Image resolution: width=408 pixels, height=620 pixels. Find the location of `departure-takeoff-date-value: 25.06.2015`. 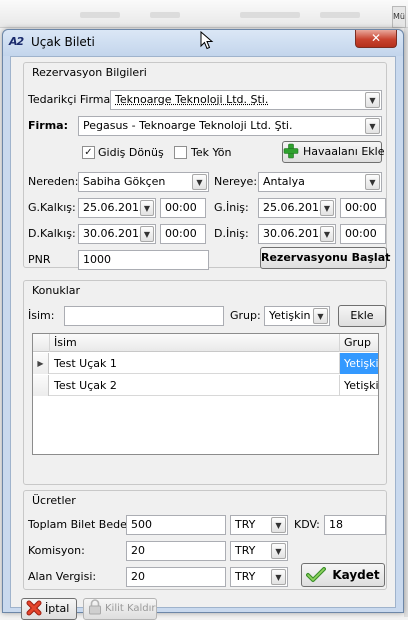

departure-takeoff-date-value: 25.06.2015 is located at coordinates (114, 207).